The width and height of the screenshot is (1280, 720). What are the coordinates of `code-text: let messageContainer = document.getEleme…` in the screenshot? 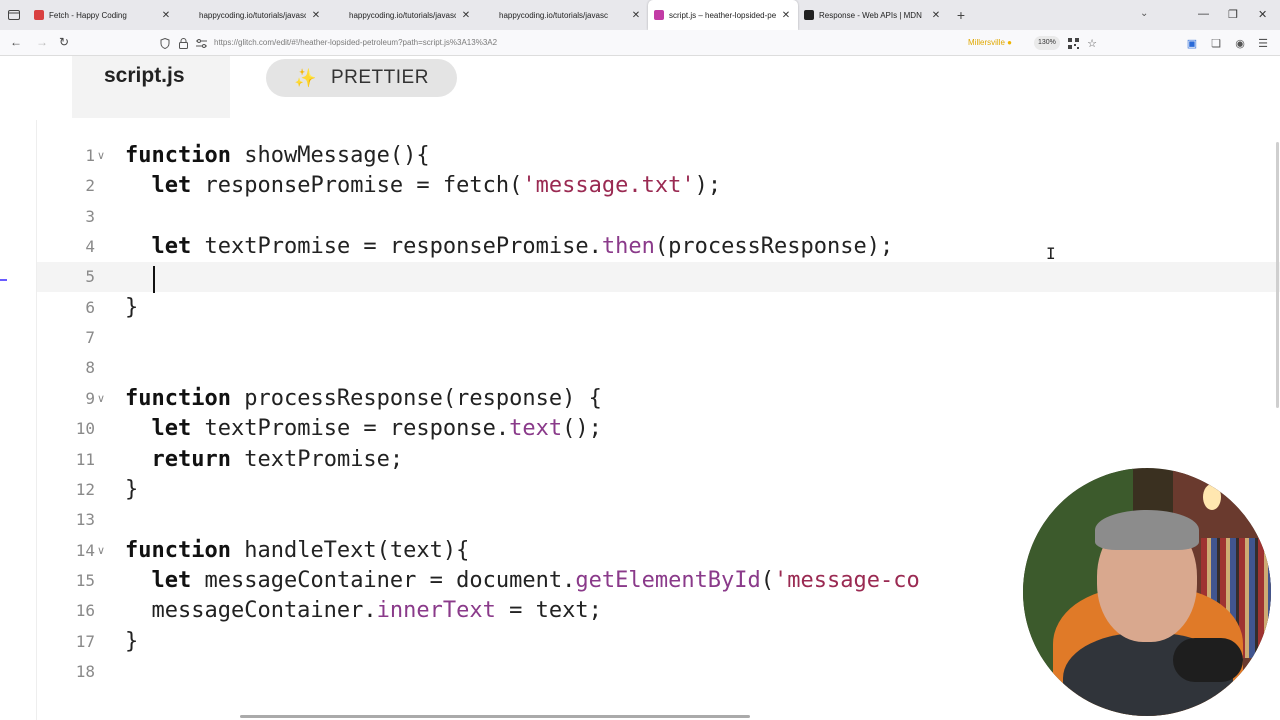 It's located at (535, 580).